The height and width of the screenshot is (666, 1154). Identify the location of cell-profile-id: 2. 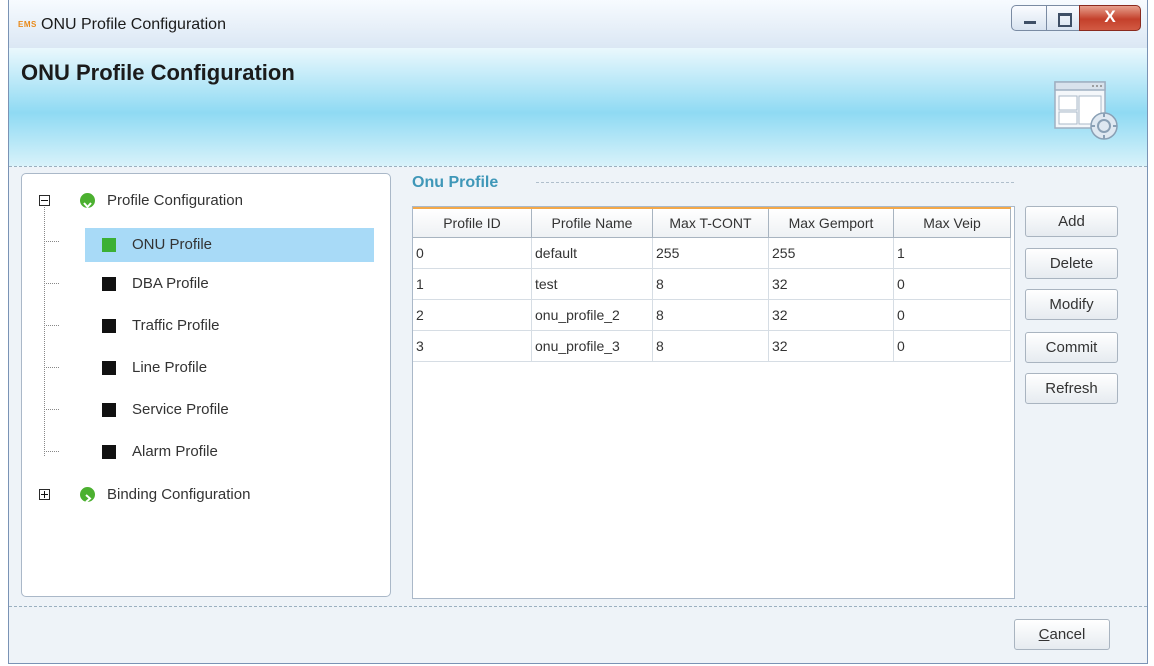
(472, 315).